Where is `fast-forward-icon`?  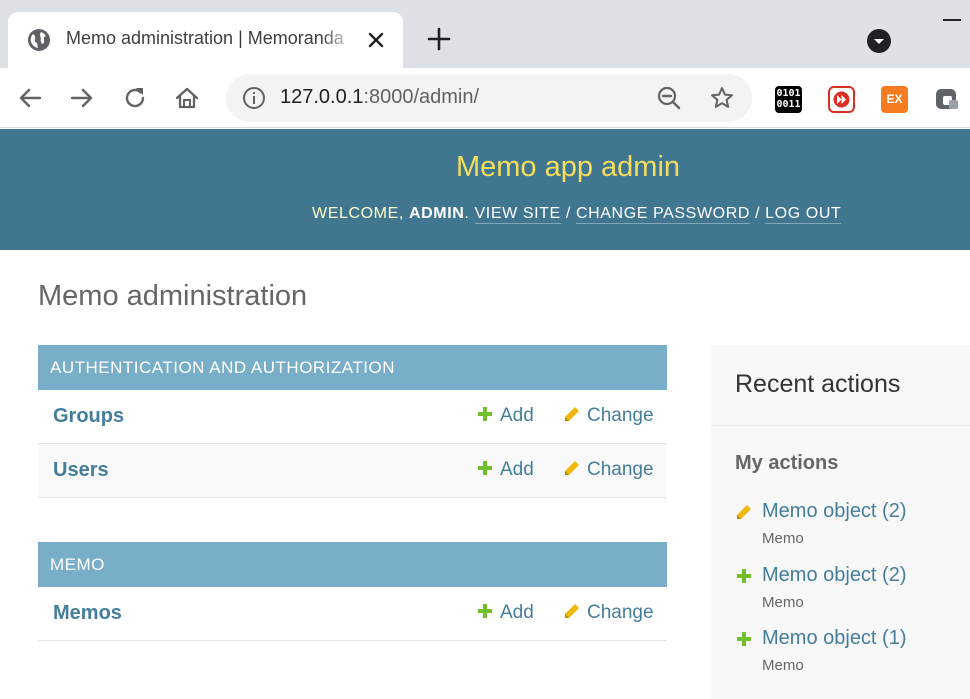 fast-forward-icon is located at coordinates (841, 99).